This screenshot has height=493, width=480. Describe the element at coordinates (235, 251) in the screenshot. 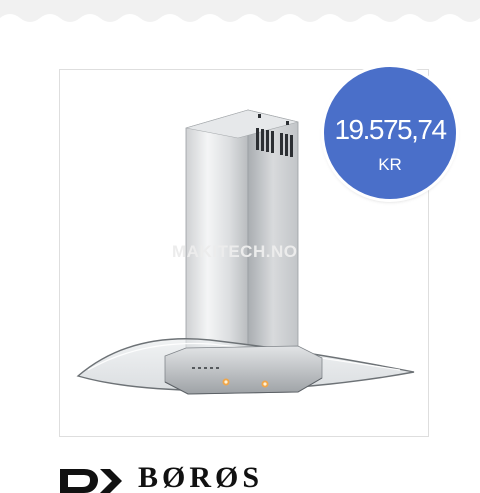

I see `watermark-text: MAKITECH.NO` at that location.